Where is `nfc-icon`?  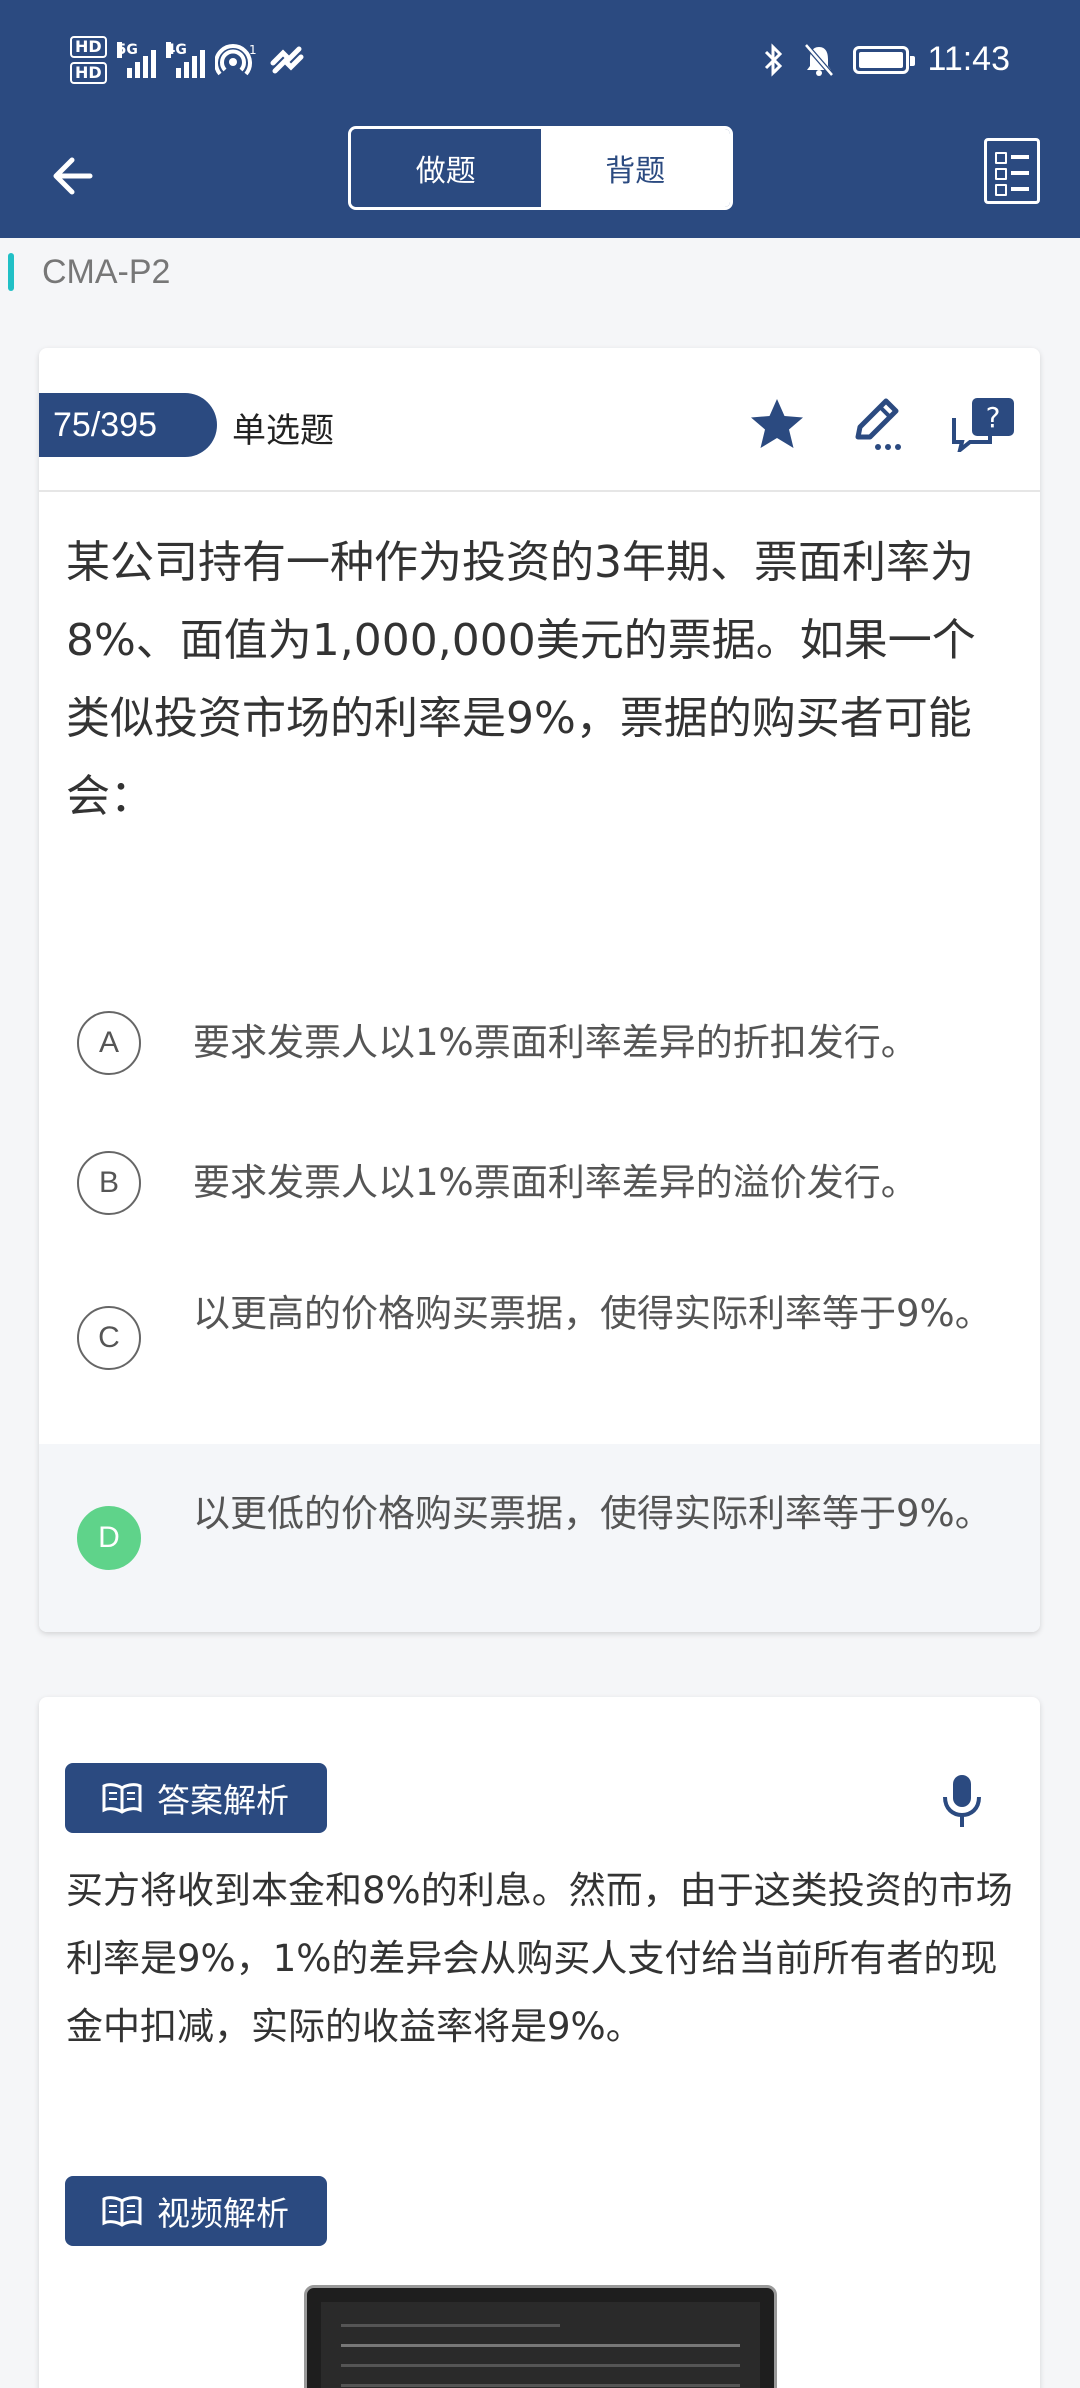
nfc-icon is located at coordinates (287, 60).